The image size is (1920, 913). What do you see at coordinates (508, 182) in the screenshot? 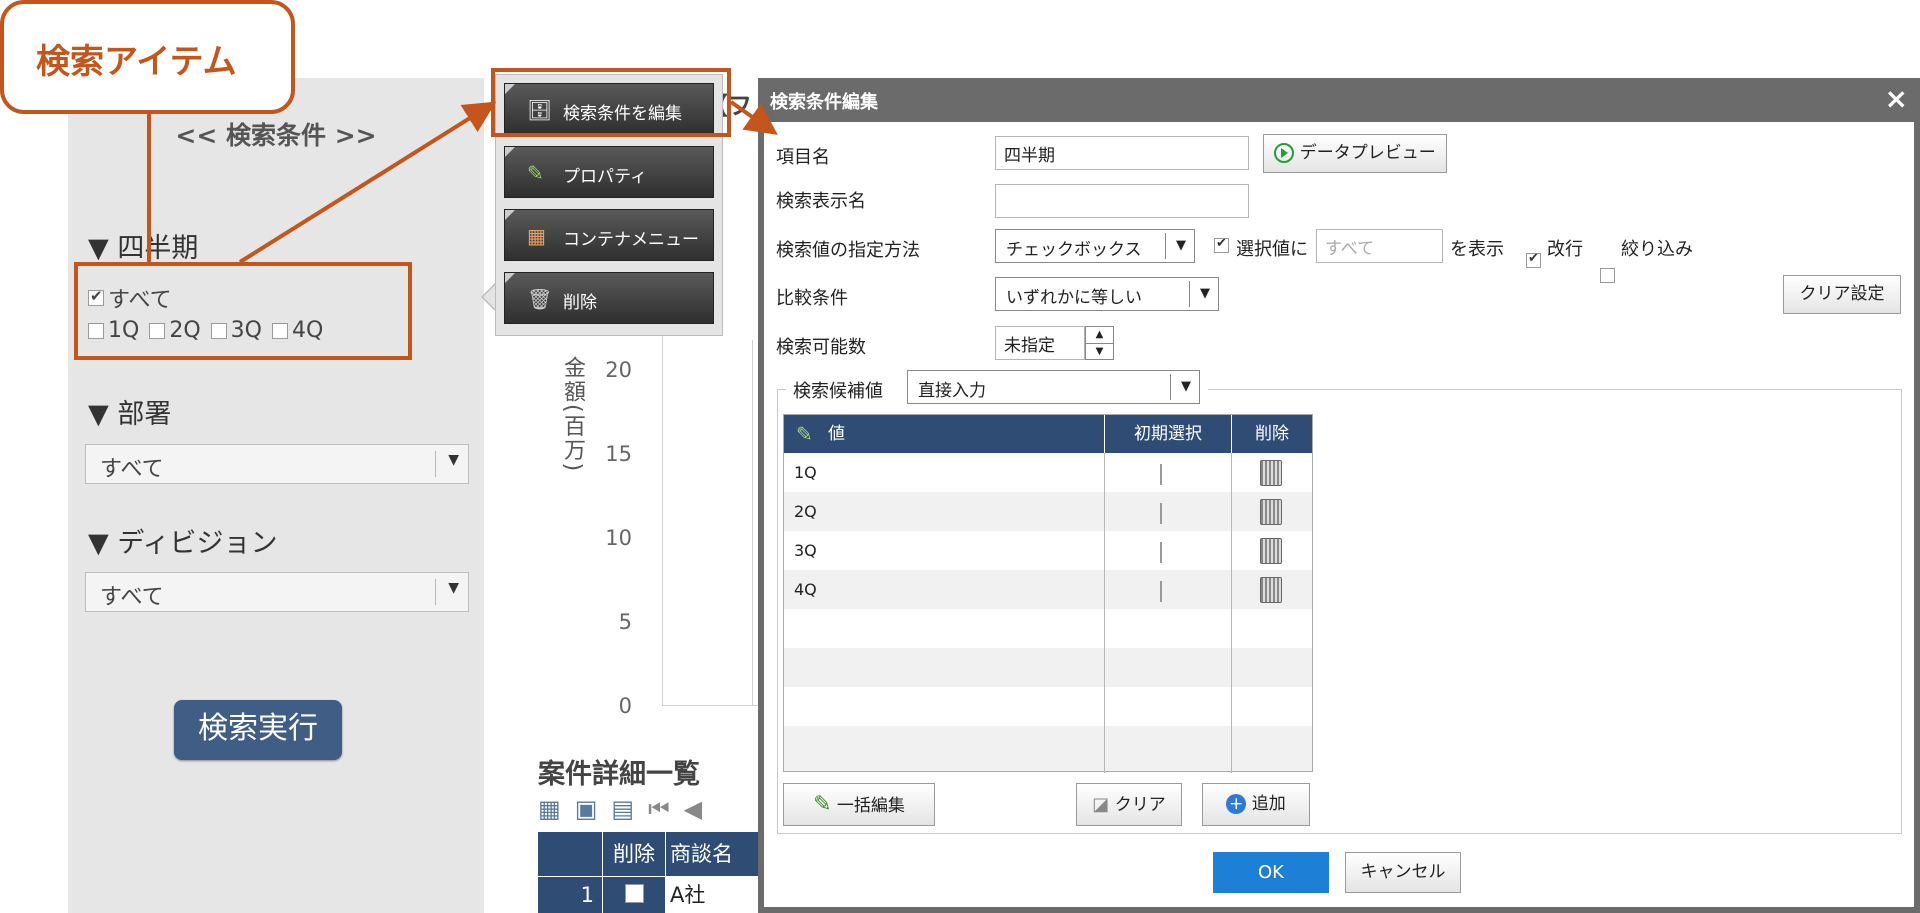
I see `annotation-arrows` at bounding box center [508, 182].